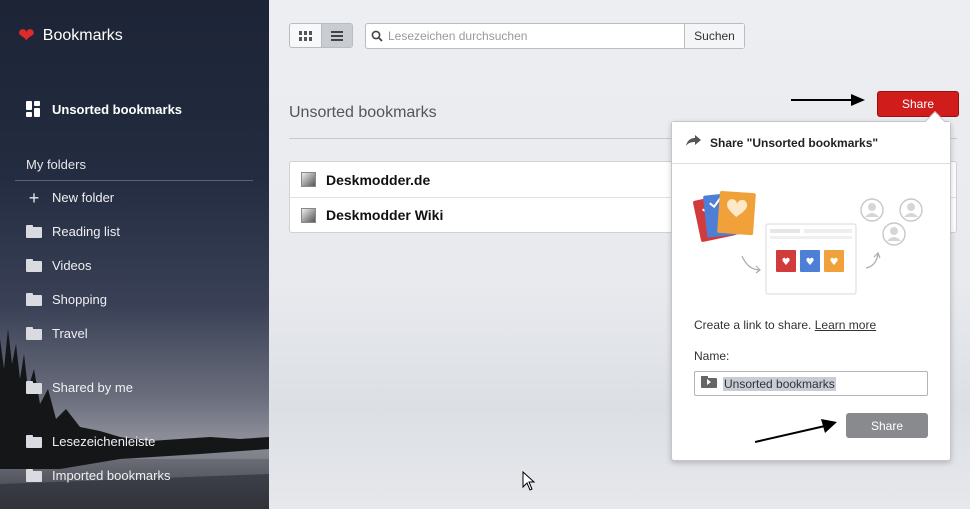 This screenshot has height=509, width=970. What do you see at coordinates (363, 112) in the screenshot?
I see `page-title: Unsorted bookmarks` at bounding box center [363, 112].